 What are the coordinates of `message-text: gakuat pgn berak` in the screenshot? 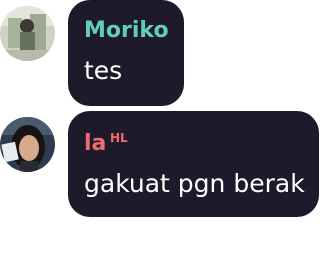 It's located at (194, 183).